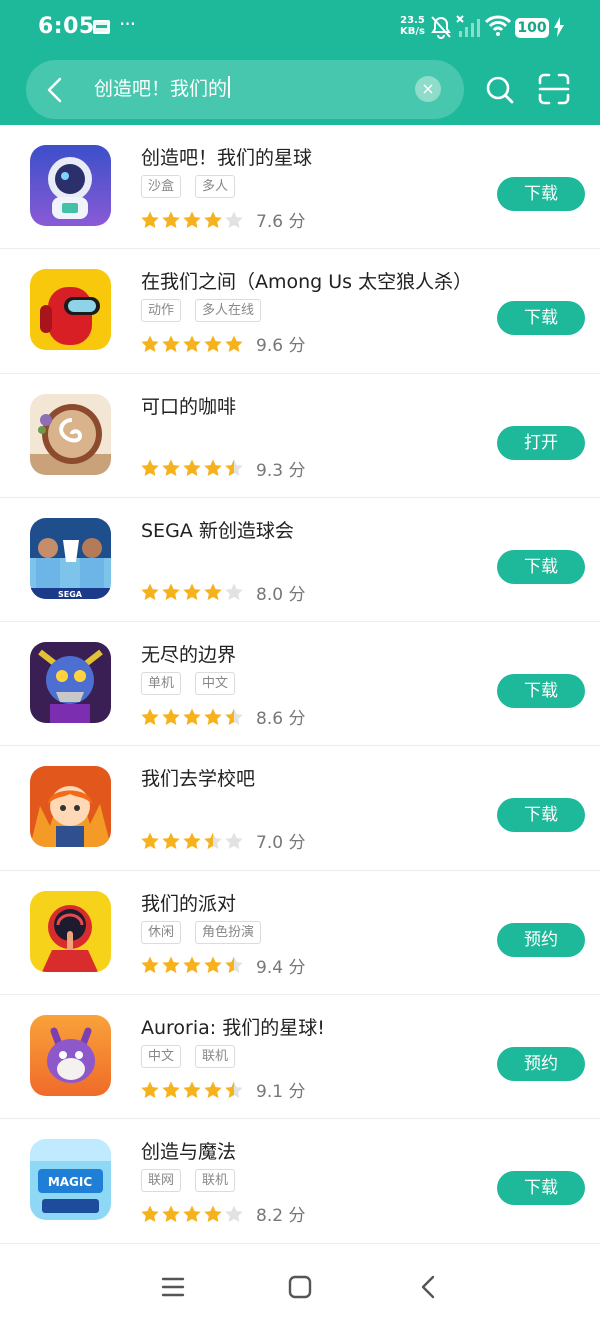 This screenshot has height=1333, width=600. I want to click on search-icon, so click(500, 90).